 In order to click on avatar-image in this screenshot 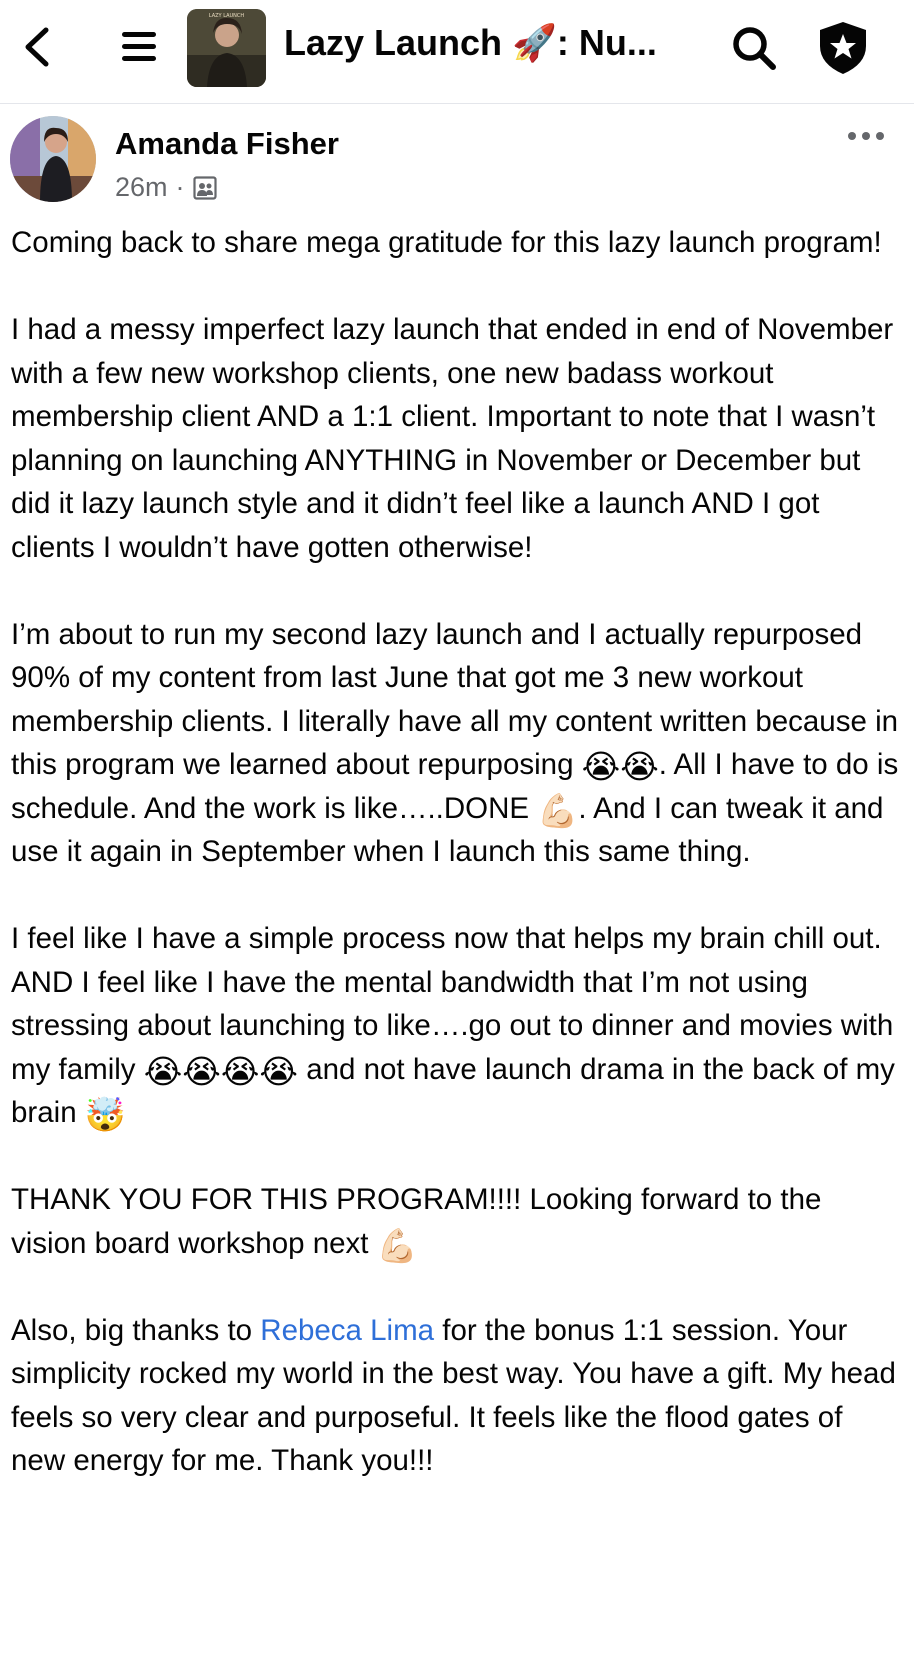, I will do `click(53, 159)`.